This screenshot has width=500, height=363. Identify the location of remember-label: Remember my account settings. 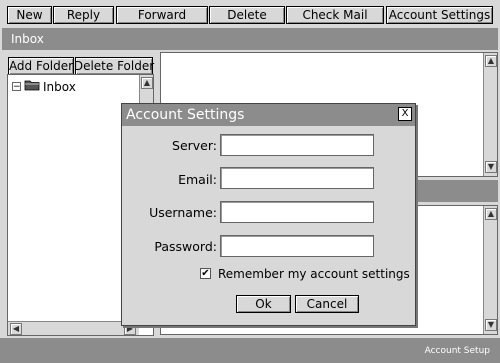
(314, 274).